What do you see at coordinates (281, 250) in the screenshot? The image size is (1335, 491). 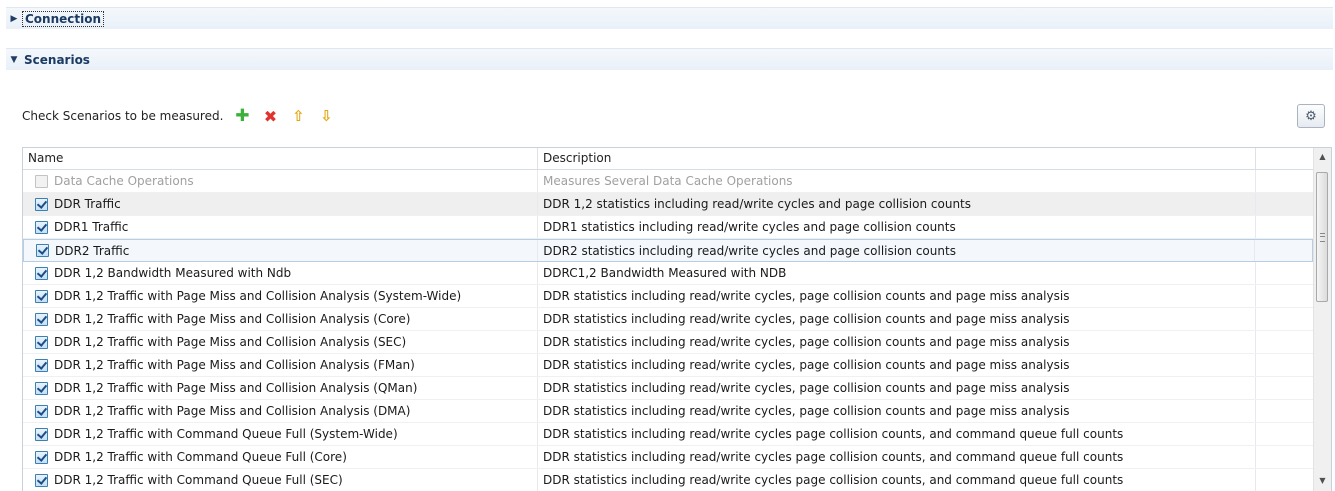 I see `name-cell: DDR2 Traffic` at bounding box center [281, 250].